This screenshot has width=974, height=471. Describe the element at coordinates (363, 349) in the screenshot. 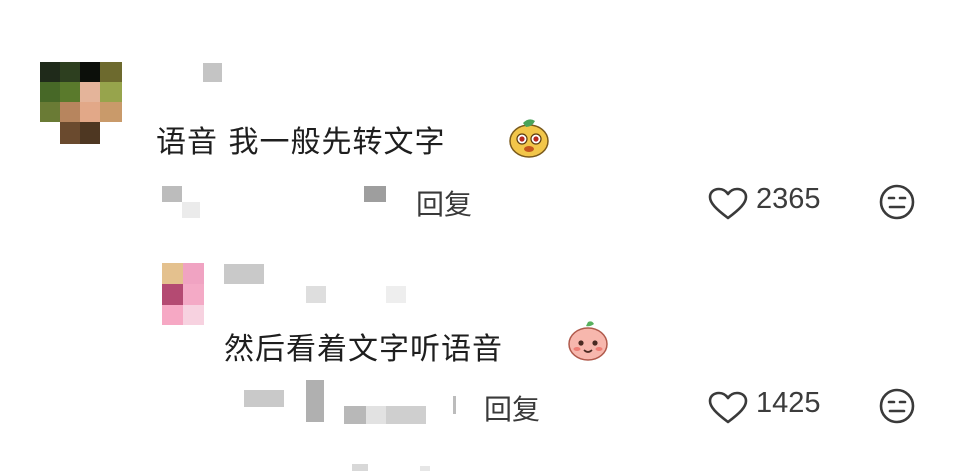

I see `comment-text-label: 然后看着文字听语音` at that location.